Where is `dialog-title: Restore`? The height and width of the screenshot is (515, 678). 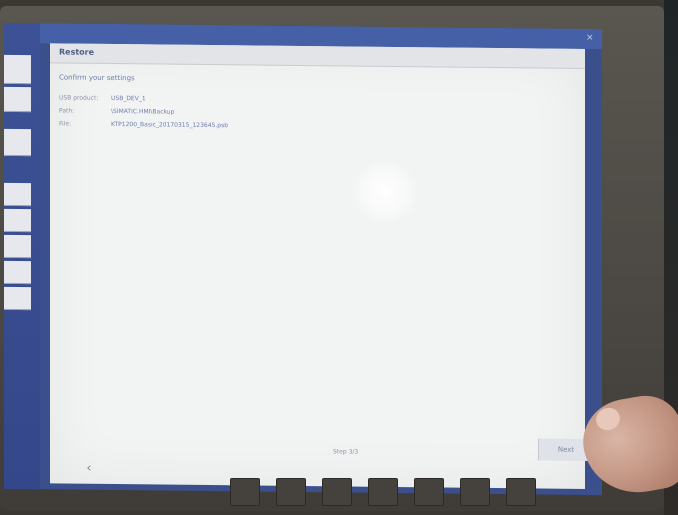 dialog-title: Restore is located at coordinates (77, 52).